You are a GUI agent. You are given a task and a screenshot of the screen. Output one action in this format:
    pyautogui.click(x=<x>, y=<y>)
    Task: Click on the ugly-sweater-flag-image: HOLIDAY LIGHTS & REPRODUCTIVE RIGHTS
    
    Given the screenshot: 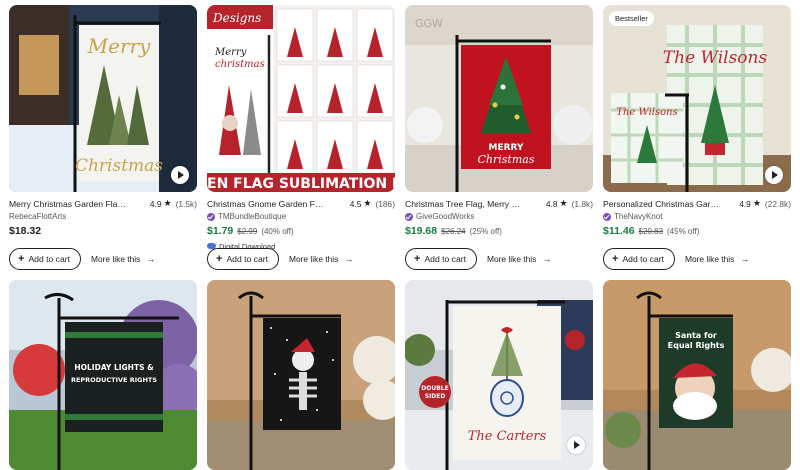 What is the action you would take?
    pyautogui.click(x=103, y=375)
    